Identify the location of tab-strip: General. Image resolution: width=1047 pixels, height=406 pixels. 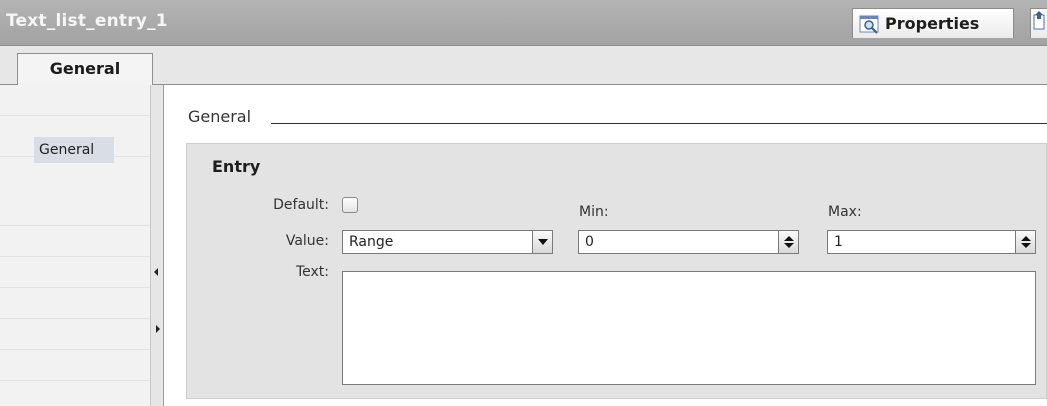
(523, 65).